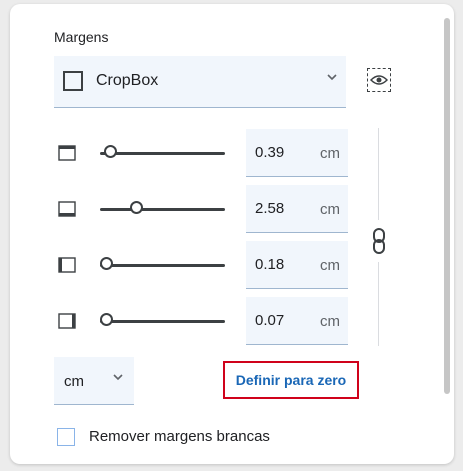  I want to click on margin-input-right: 0.07 cm, so click(297, 321).